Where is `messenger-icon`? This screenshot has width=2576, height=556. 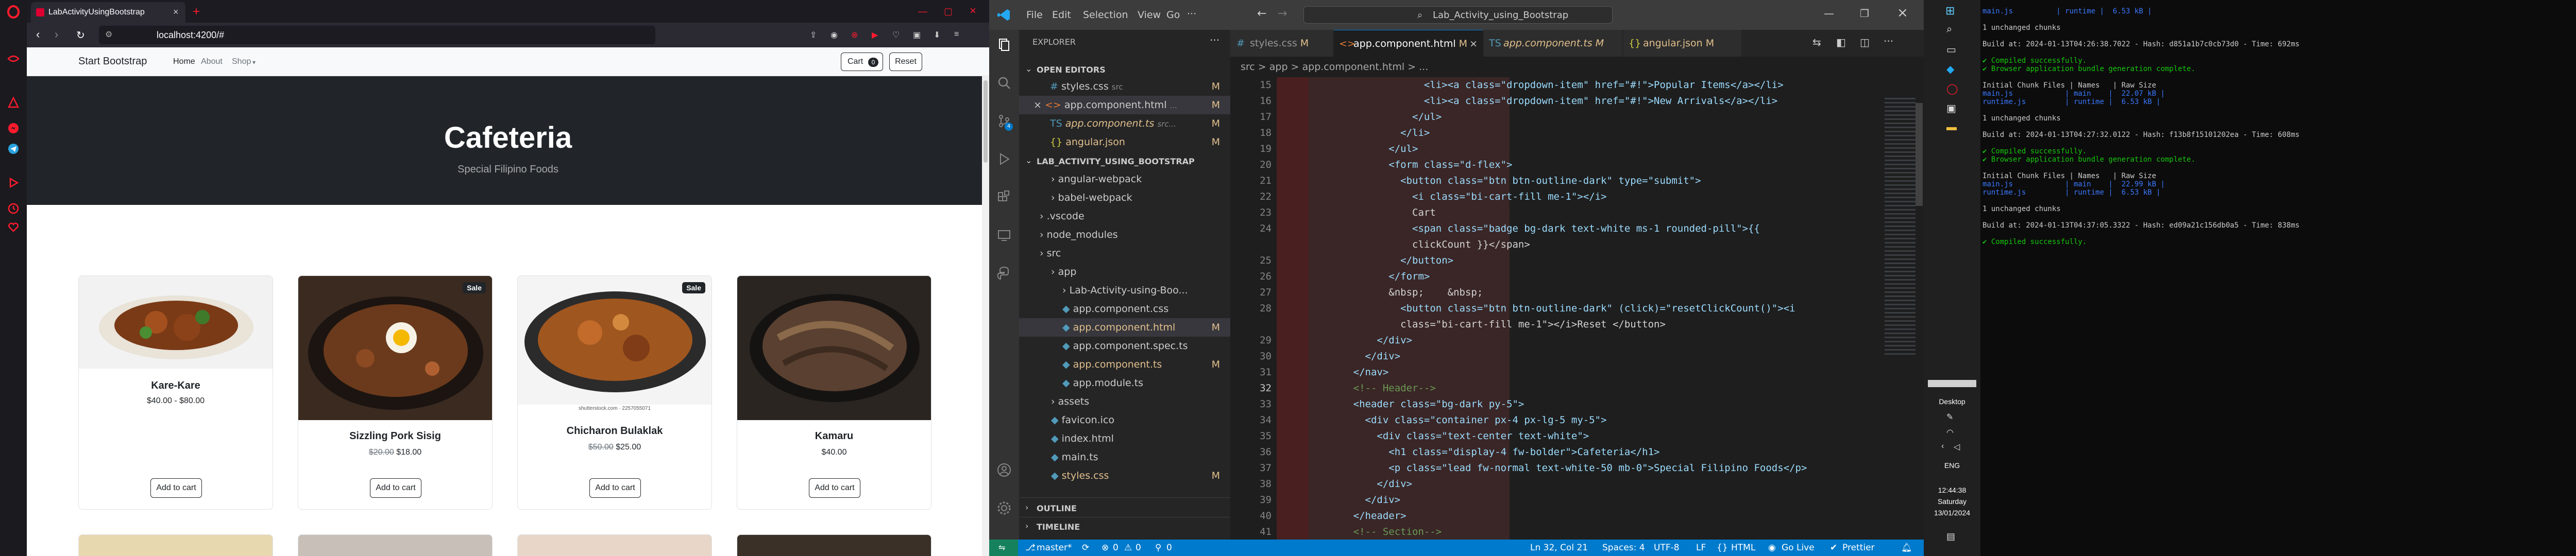 messenger-icon is located at coordinates (13, 59).